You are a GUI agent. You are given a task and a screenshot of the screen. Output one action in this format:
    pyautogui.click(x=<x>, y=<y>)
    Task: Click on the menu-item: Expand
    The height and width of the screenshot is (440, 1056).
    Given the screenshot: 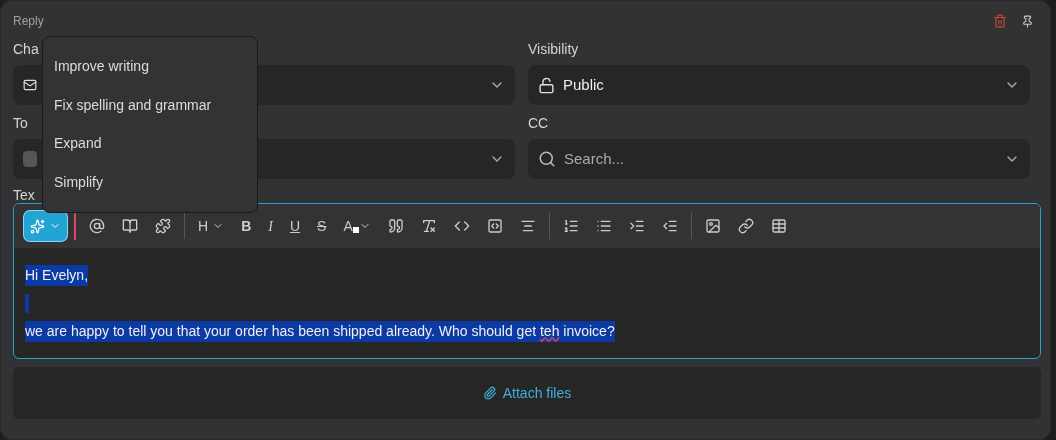 What is the action you would take?
    pyautogui.click(x=150, y=144)
    